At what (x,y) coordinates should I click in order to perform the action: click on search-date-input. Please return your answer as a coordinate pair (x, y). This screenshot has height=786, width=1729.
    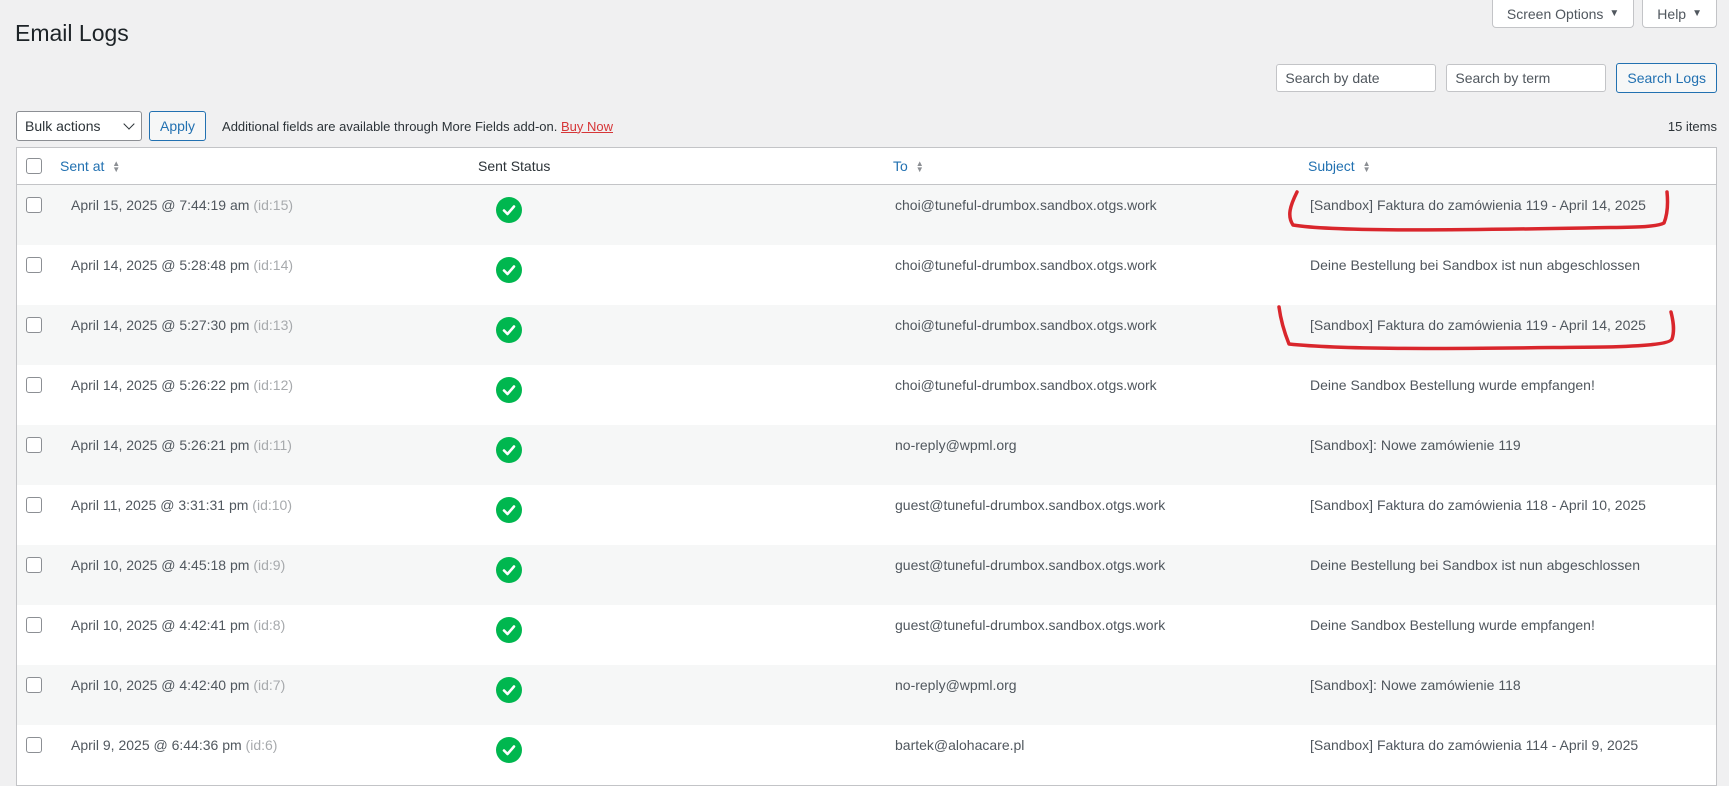
    Looking at the image, I should click on (1356, 78).